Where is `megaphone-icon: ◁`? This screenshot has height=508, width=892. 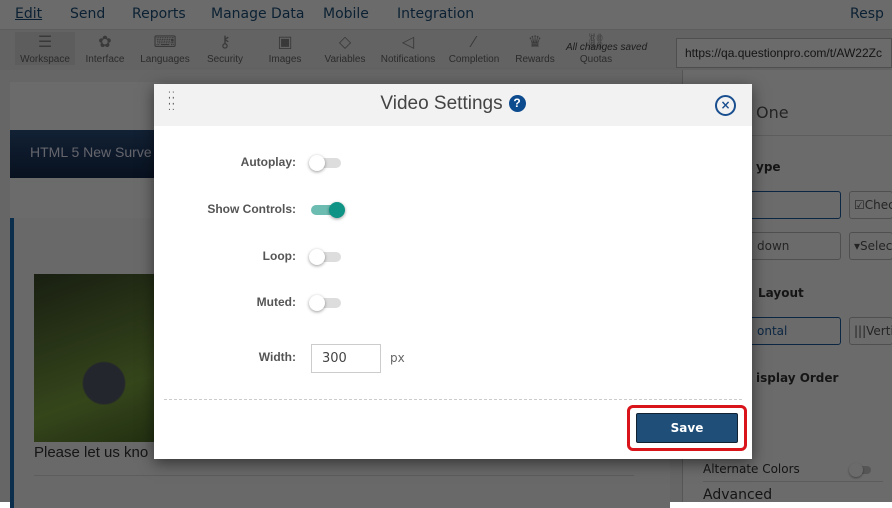
megaphone-icon: ◁ is located at coordinates (408, 42).